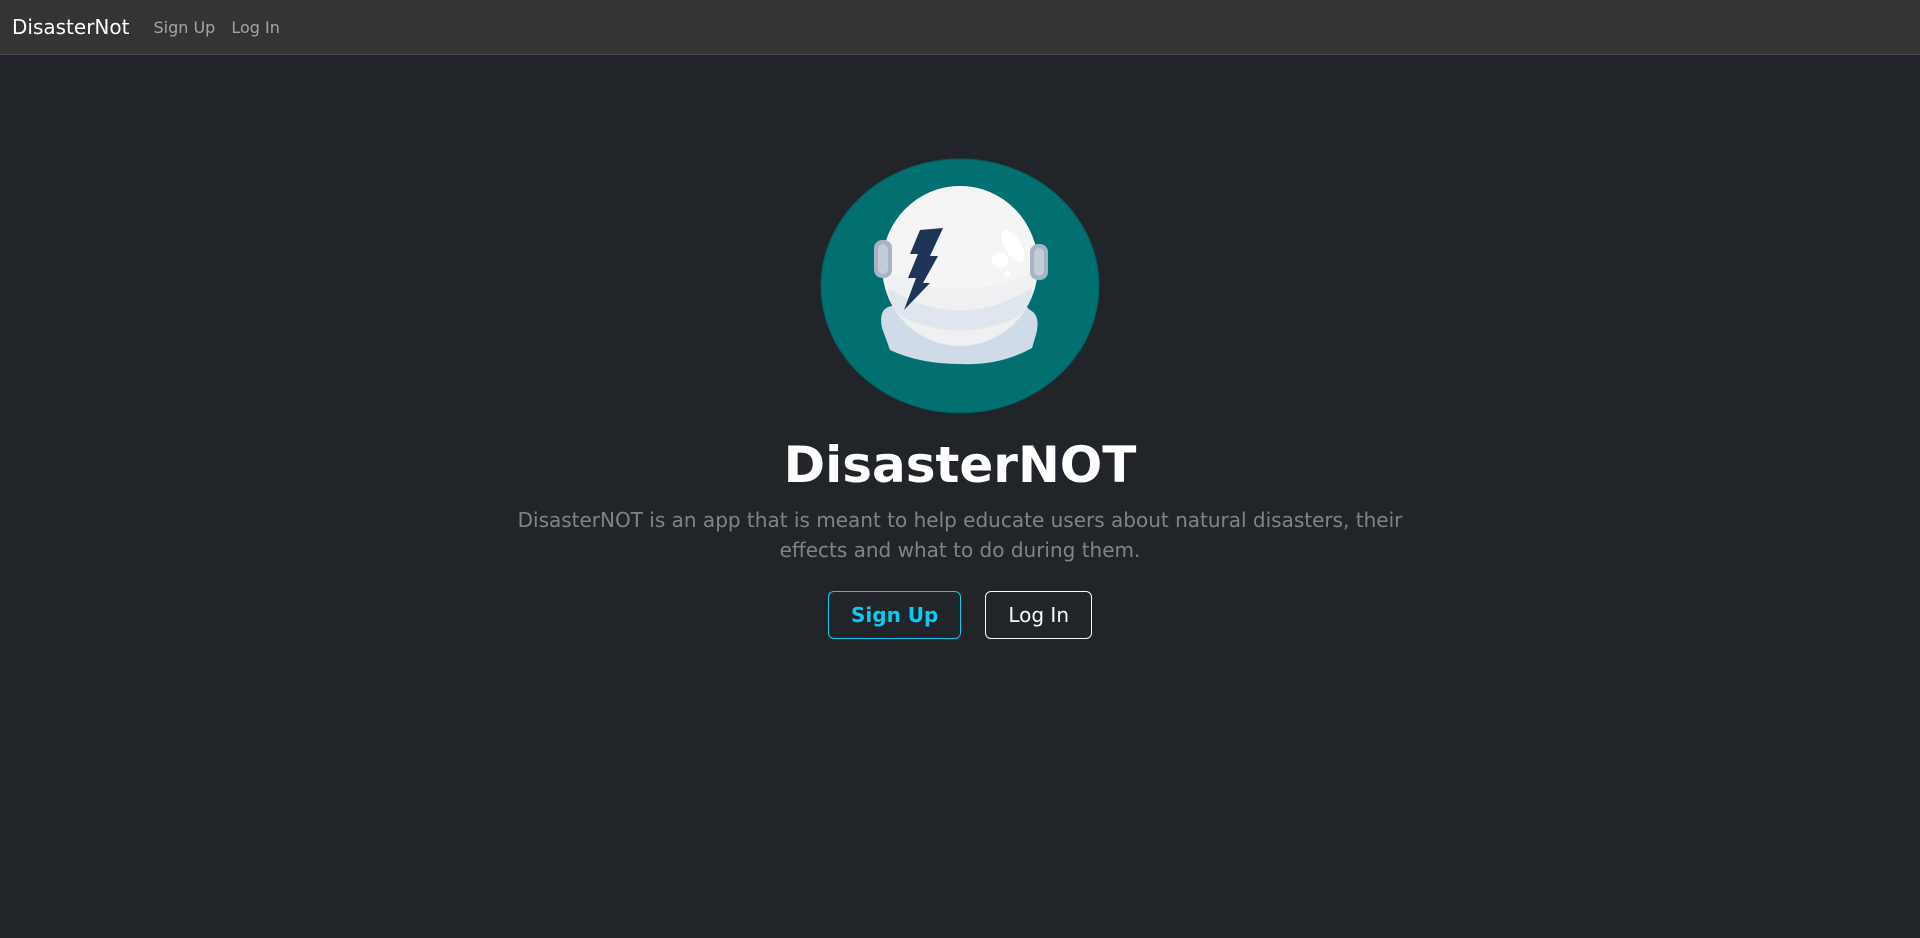 The height and width of the screenshot is (938, 1920). I want to click on hero-buttons: Sign Up Log In, so click(960, 615).